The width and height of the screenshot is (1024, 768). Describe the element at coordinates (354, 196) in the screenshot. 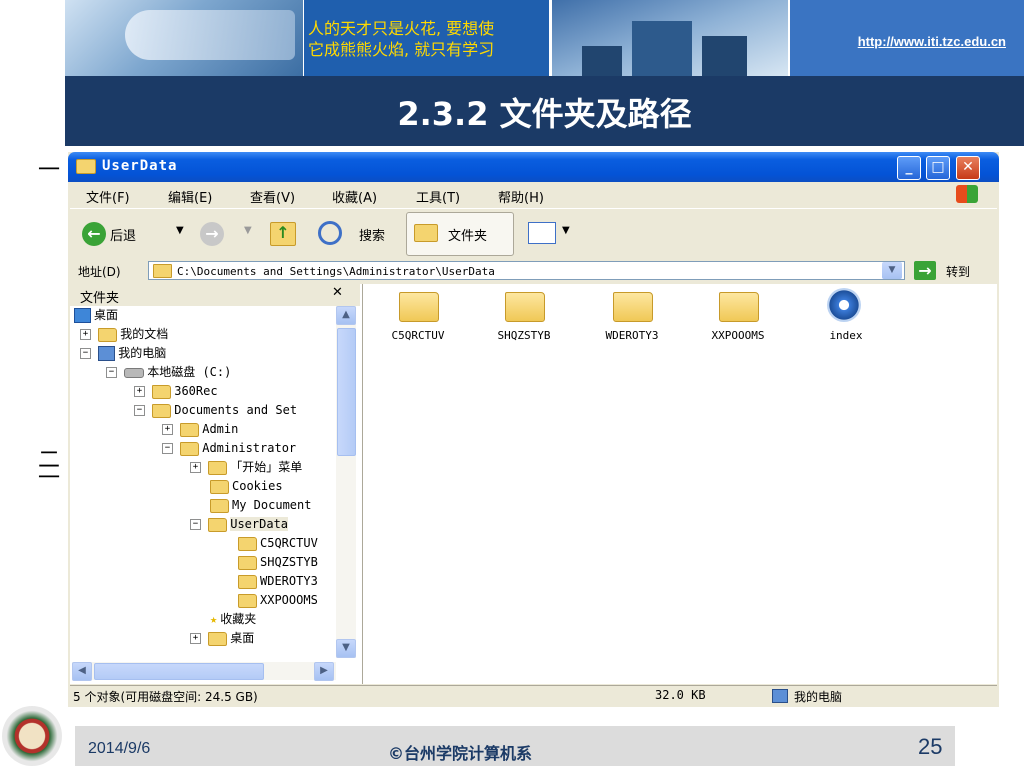

I see `menu-favorites: 收藏(A)` at that location.